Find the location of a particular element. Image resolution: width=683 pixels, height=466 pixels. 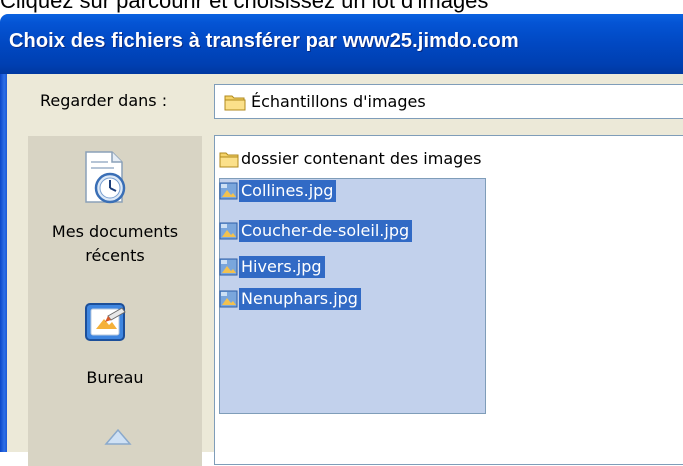

places-item-recent-label: Mes documents récents is located at coordinates (115, 243).